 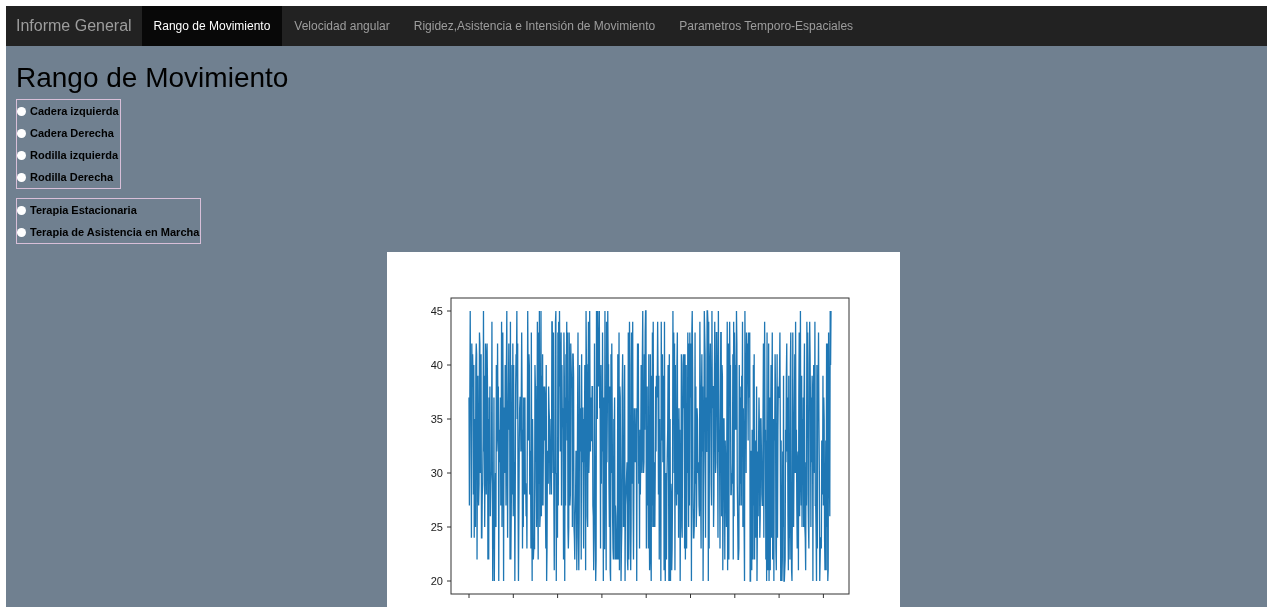 I want to click on brand-link: Informe General, so click(x=74, y=26).